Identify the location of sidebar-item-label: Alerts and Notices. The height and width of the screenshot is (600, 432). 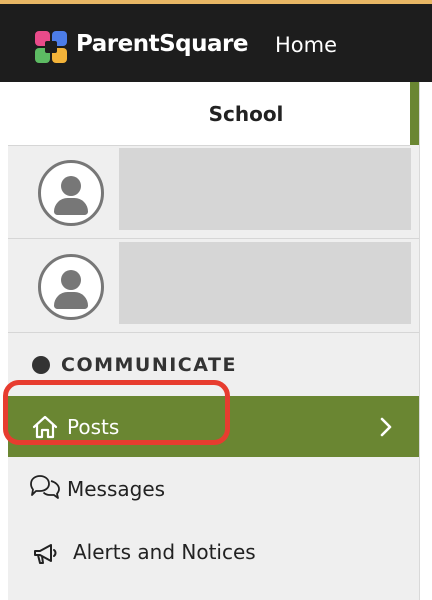
(164, 552).